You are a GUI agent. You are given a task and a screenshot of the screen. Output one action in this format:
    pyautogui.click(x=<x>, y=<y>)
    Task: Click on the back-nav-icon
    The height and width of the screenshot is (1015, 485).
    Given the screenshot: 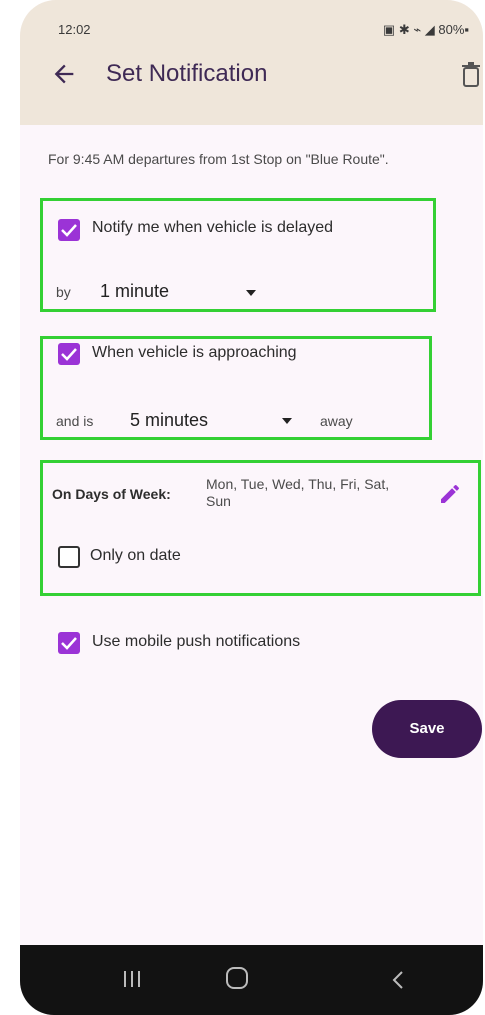 What is the action you would take?
    pyautogui.click(x=398, y=980)
    